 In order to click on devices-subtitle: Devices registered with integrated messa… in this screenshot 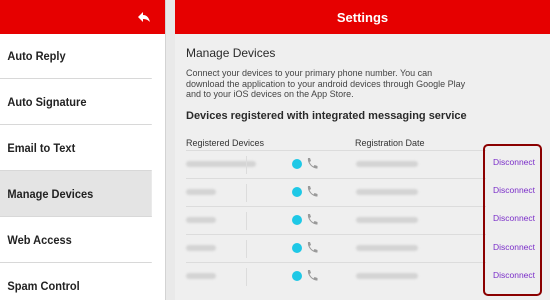, I will do `click(326, 116)`.